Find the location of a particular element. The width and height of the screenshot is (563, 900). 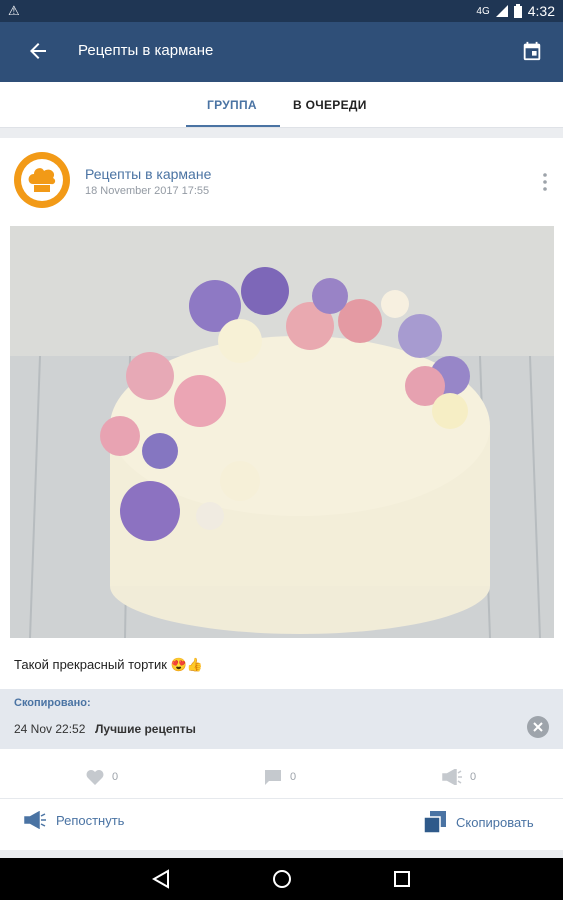

copied-source: Лучшие рецепты is located at coordinates (145, 729).